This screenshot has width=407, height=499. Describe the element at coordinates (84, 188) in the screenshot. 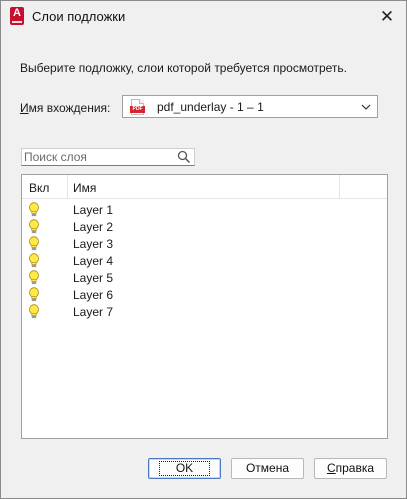

I see `column-header-name: Имя` at that location.